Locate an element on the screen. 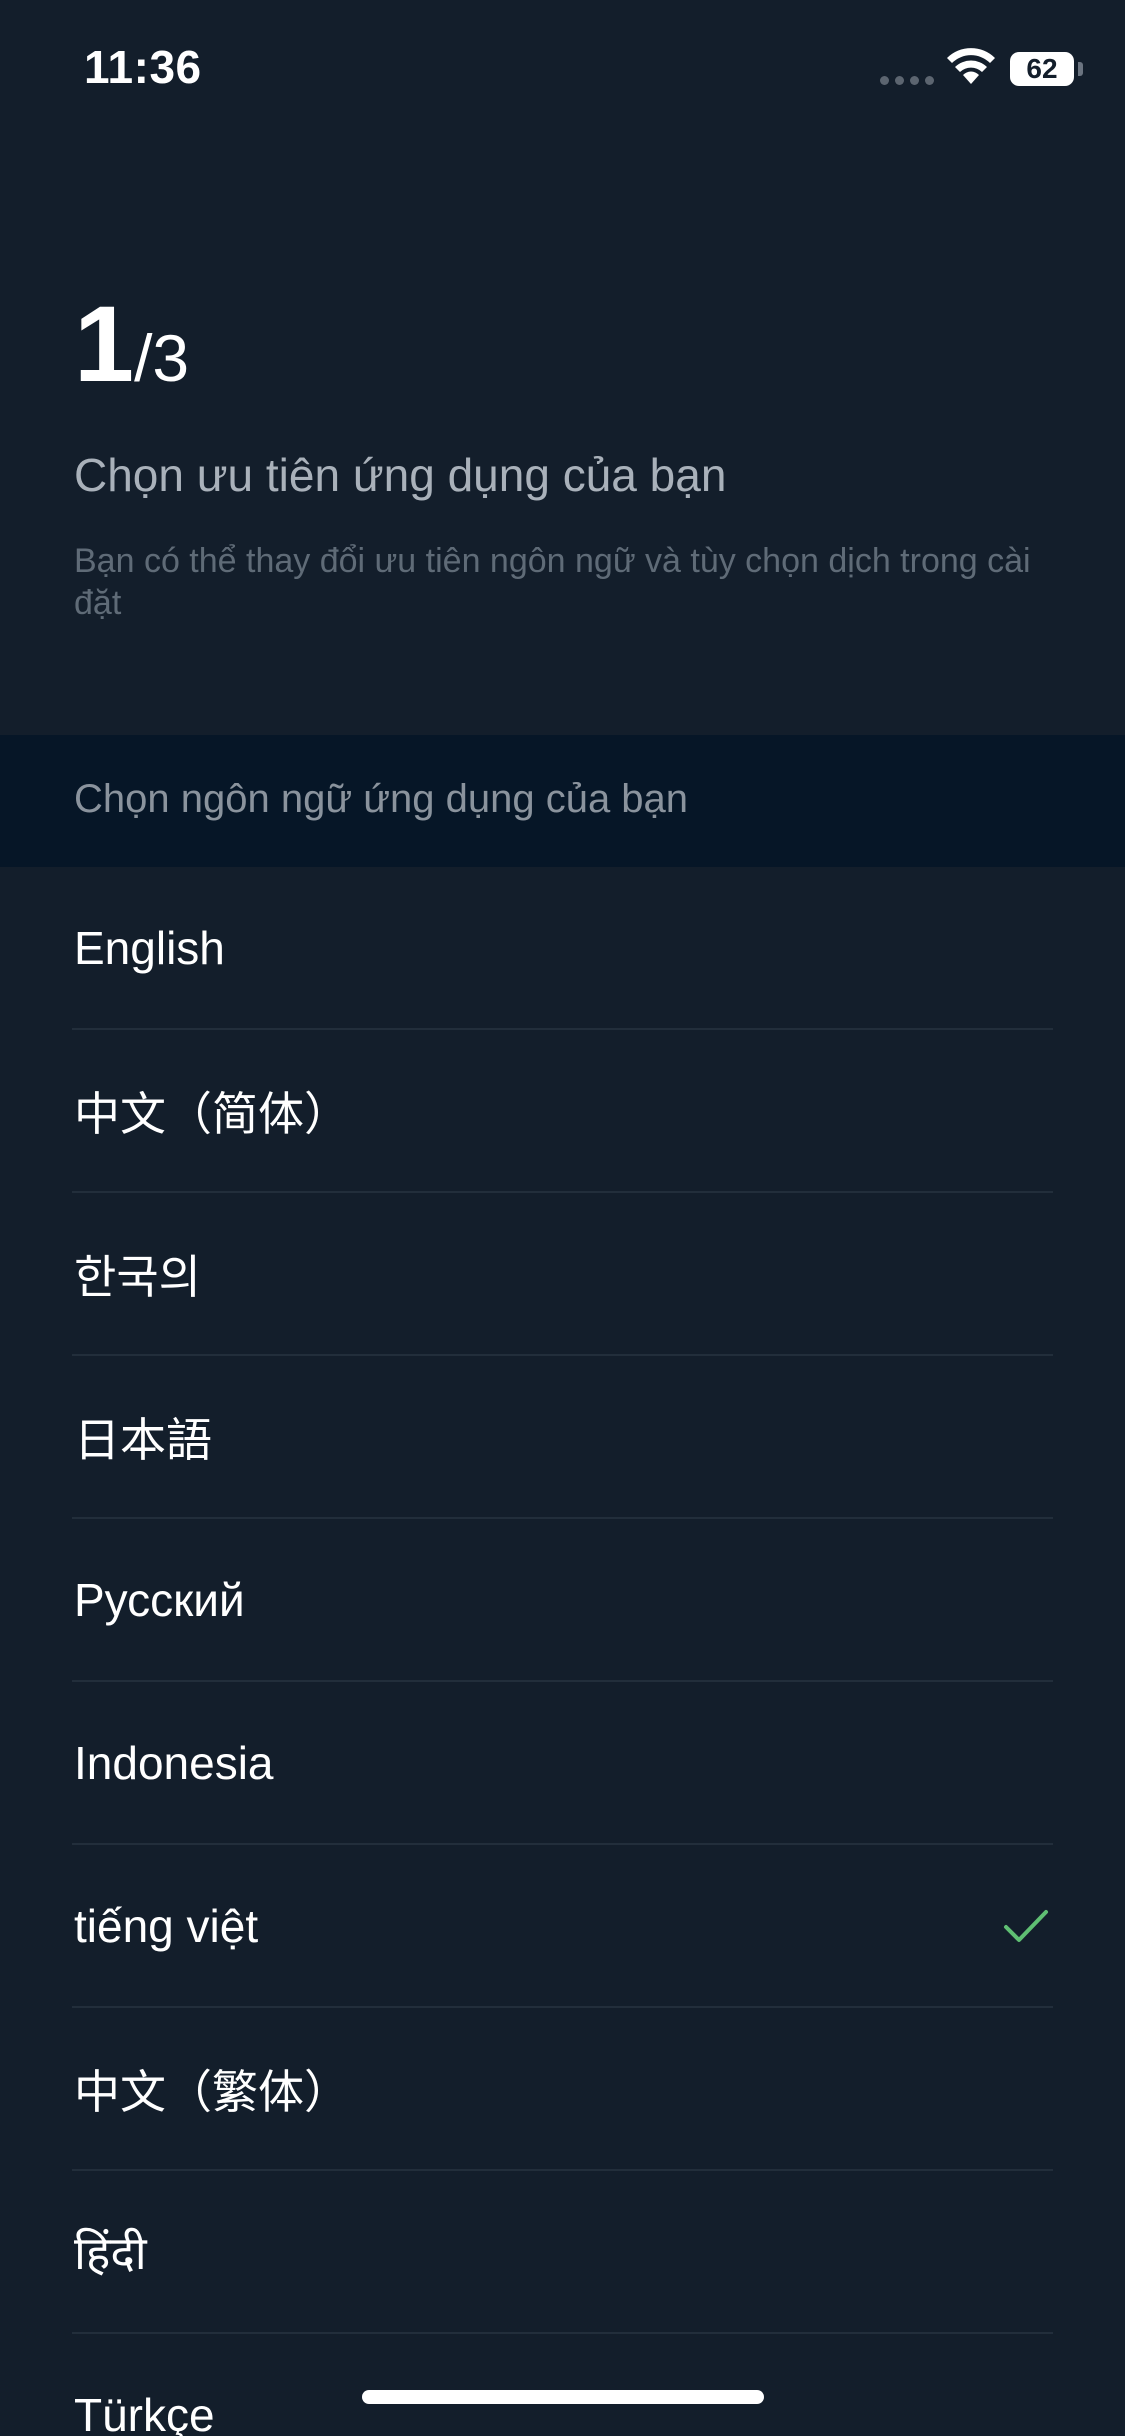 The width and height of the screenshot is (1125, 2436). wifi-icon is located at coordinates (971, 66).